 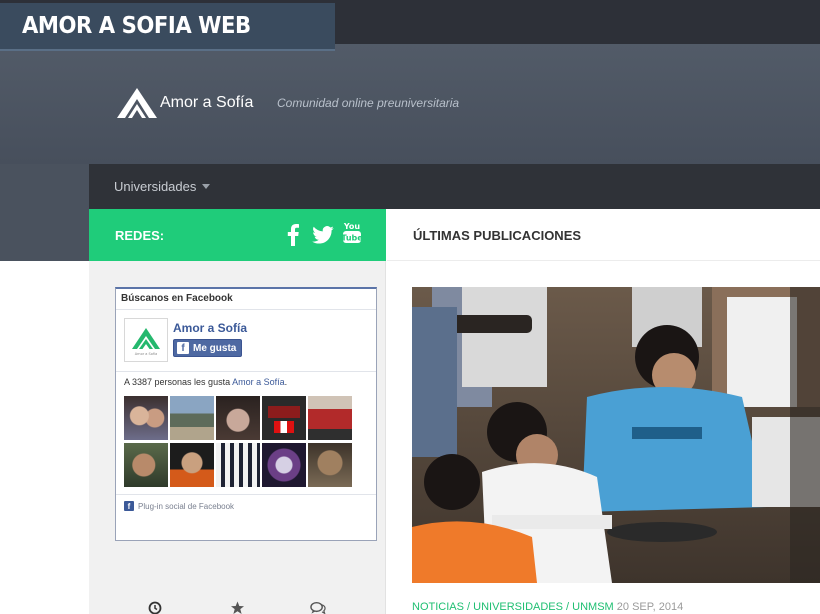 What do you see at coordinates (454, 186) in the screenshot?
I see `main-nav: Universidades` at bounding box center [454, 186].